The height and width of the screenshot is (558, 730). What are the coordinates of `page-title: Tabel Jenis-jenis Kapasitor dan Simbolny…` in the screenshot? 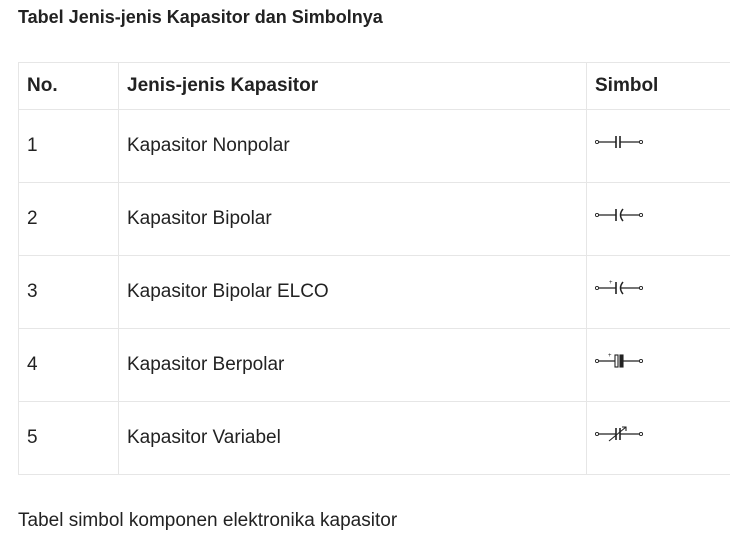 It's located at (200, 17).